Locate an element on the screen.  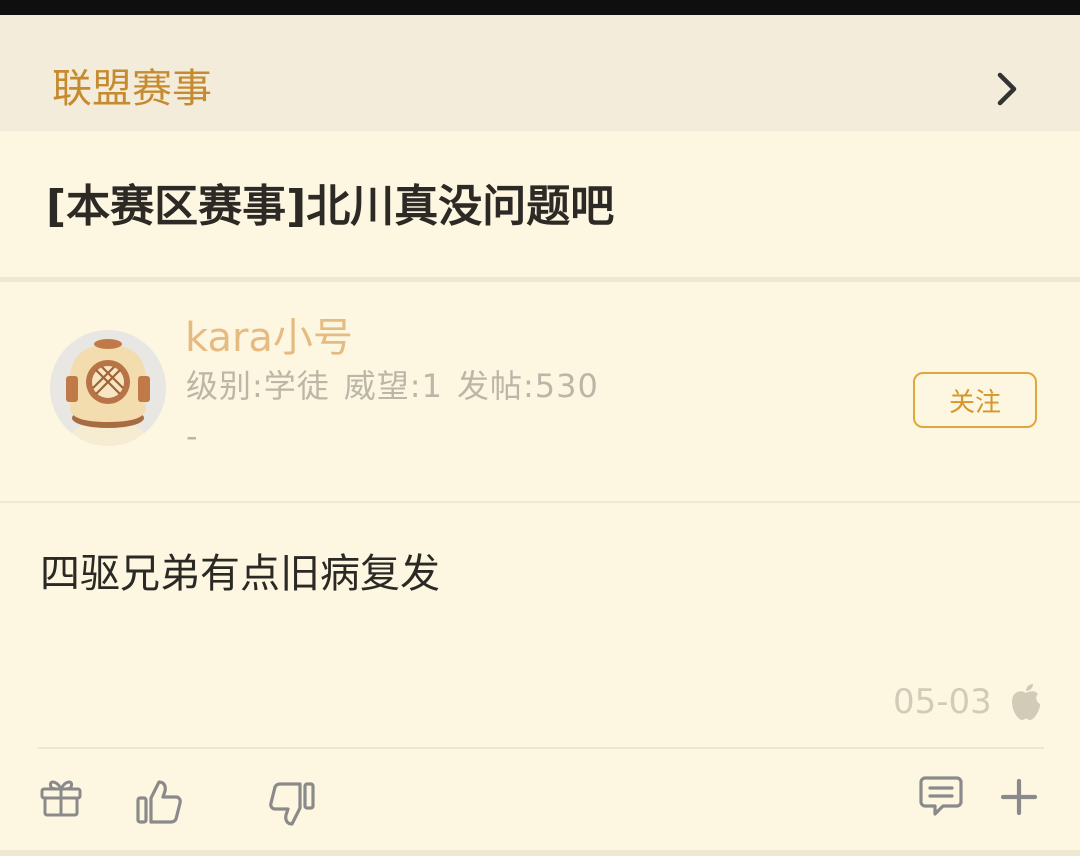
board-header: 联盟赛事 is located at coordinates (540, 73).